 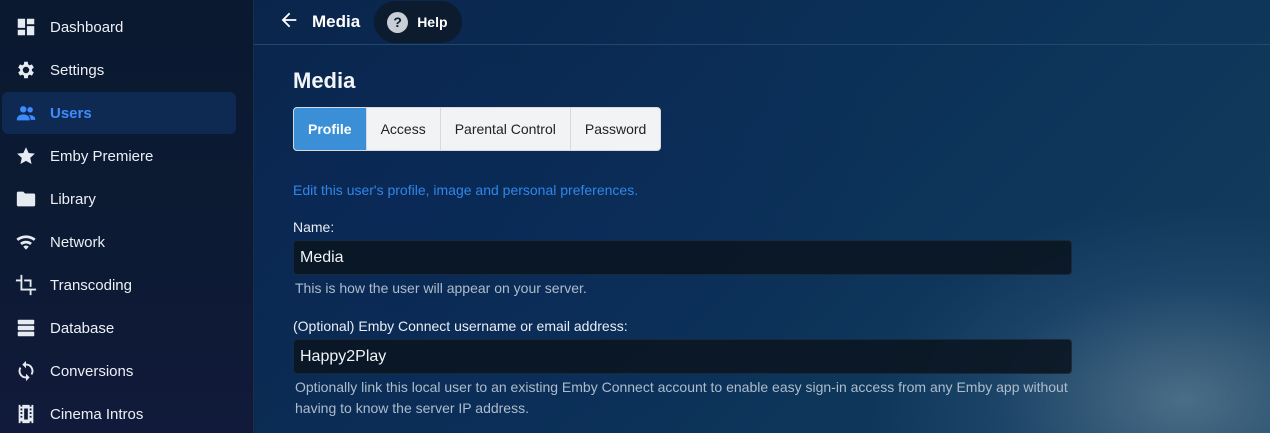 What do you see at coordinates (432, 22) in the screenshot?
I see `help-label: Help` at bounding box center [432, 22].